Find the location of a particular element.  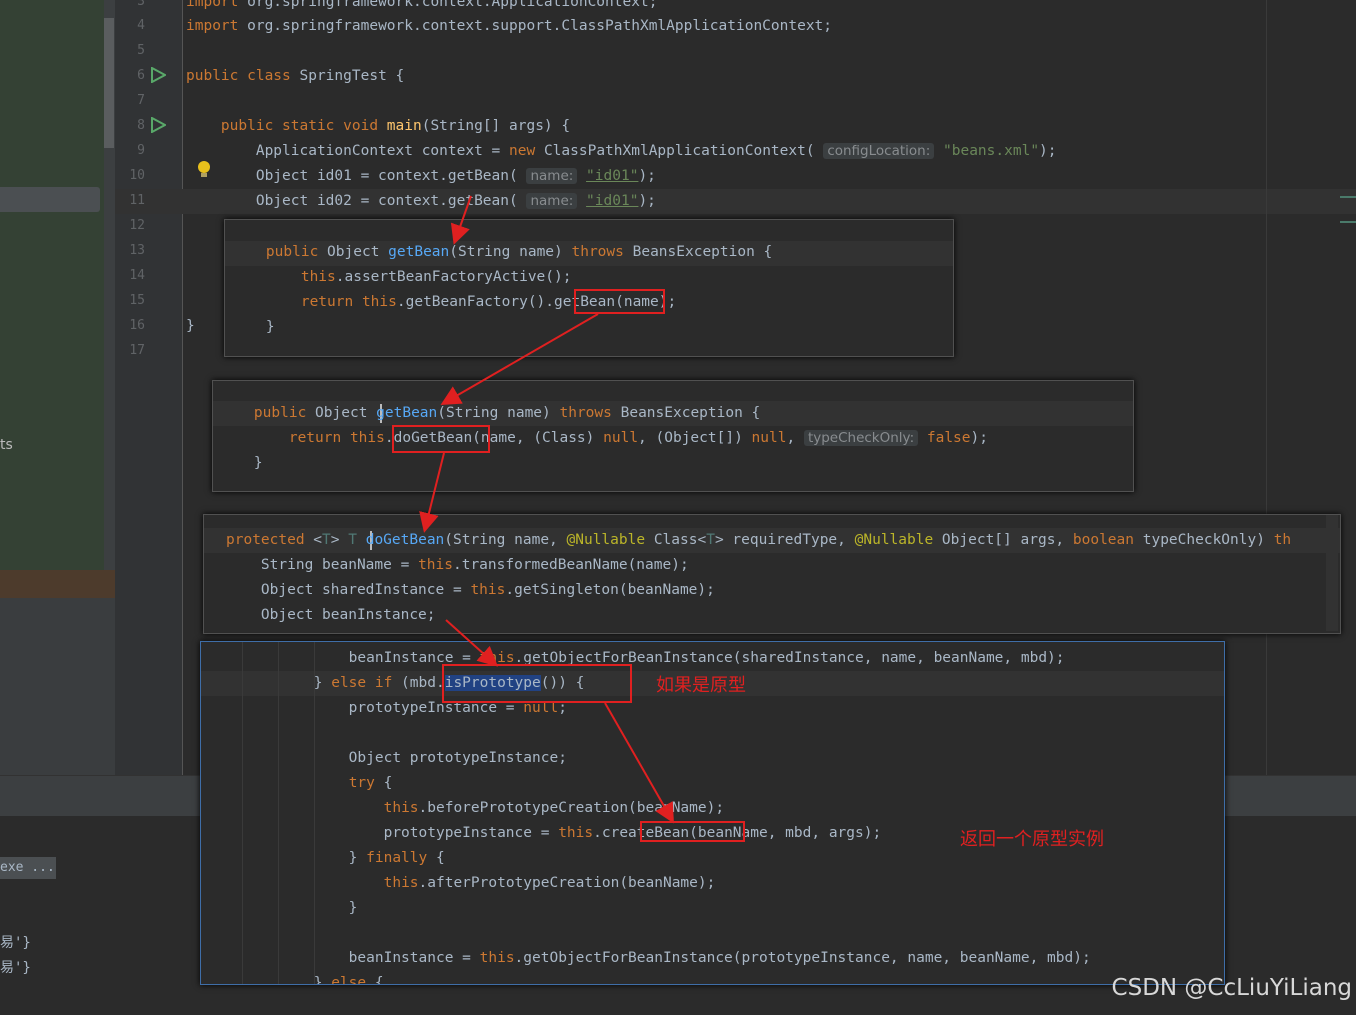

annotation-return-instance: 返回一个原型实例 is located at coordinates (1032, 839).